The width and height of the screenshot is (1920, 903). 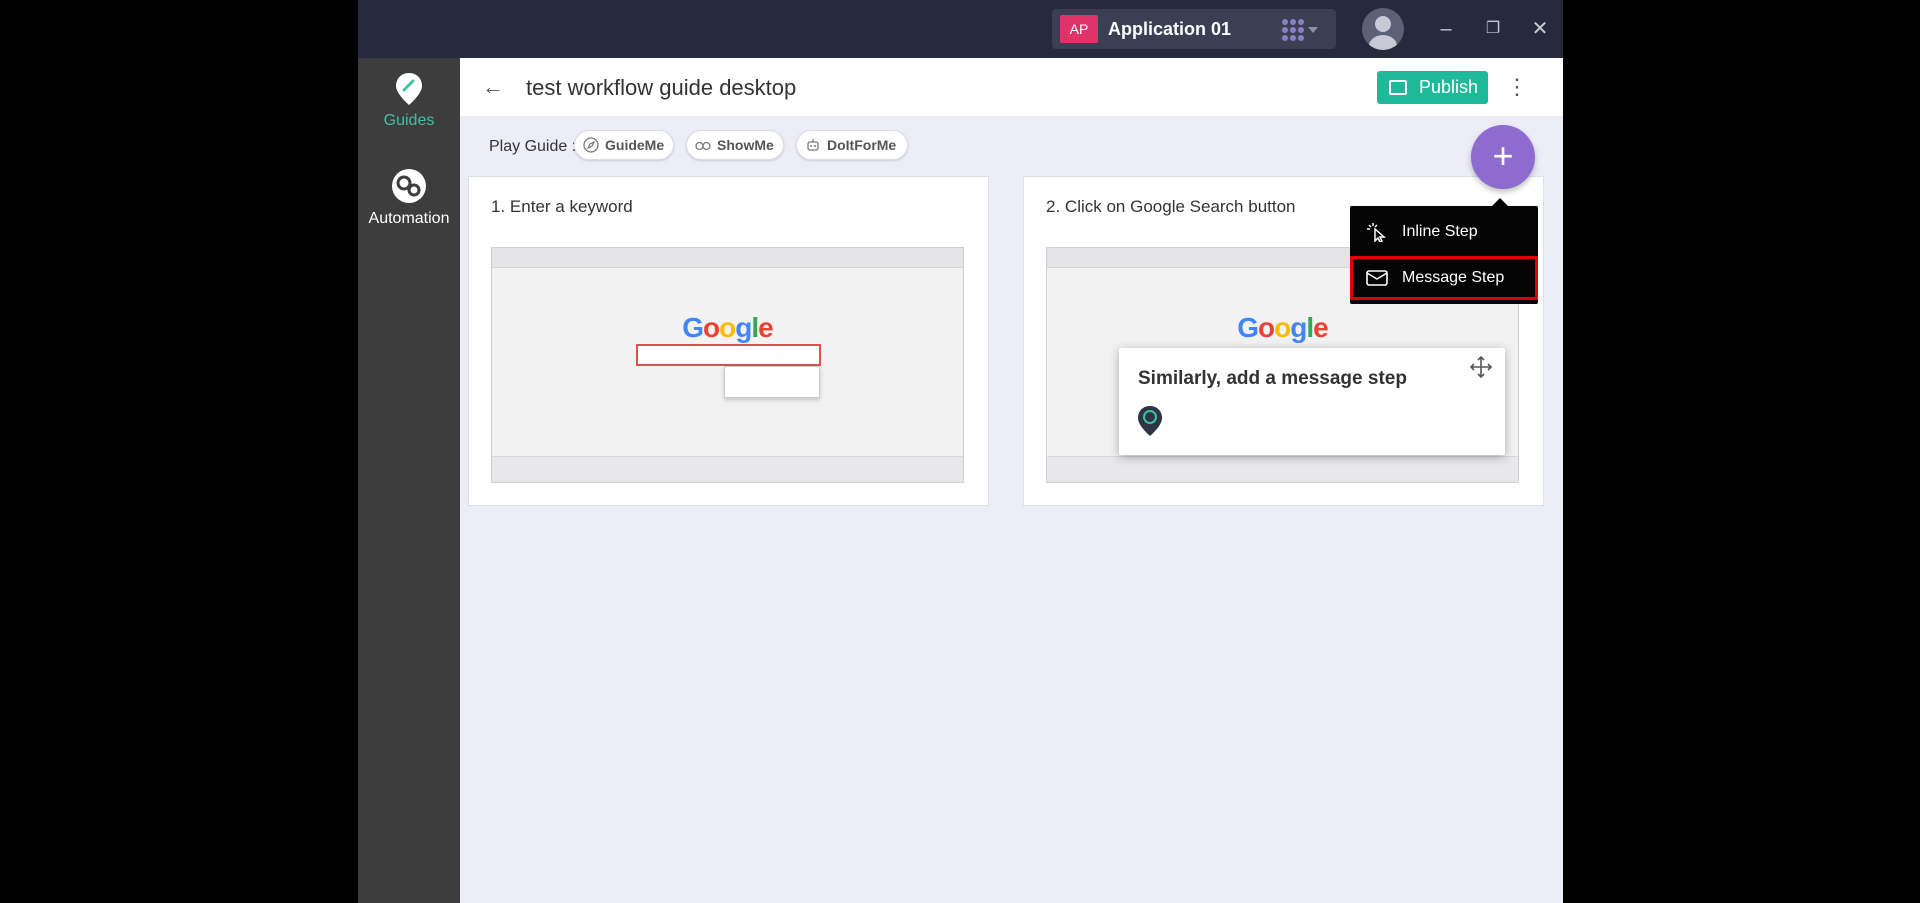 I want to click on menu-item-label: Message Step, so click(x=1453, y=277).